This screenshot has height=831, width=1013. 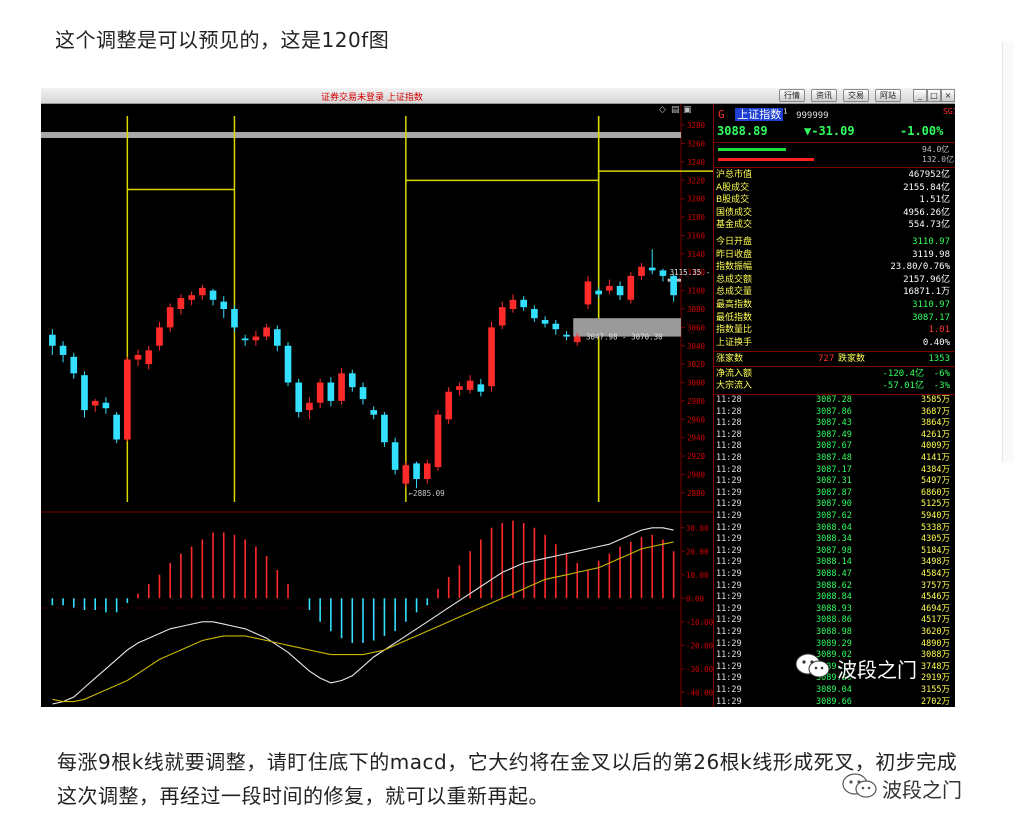 I want to click on index-name-sup: 1, so click(x=785, y=111).